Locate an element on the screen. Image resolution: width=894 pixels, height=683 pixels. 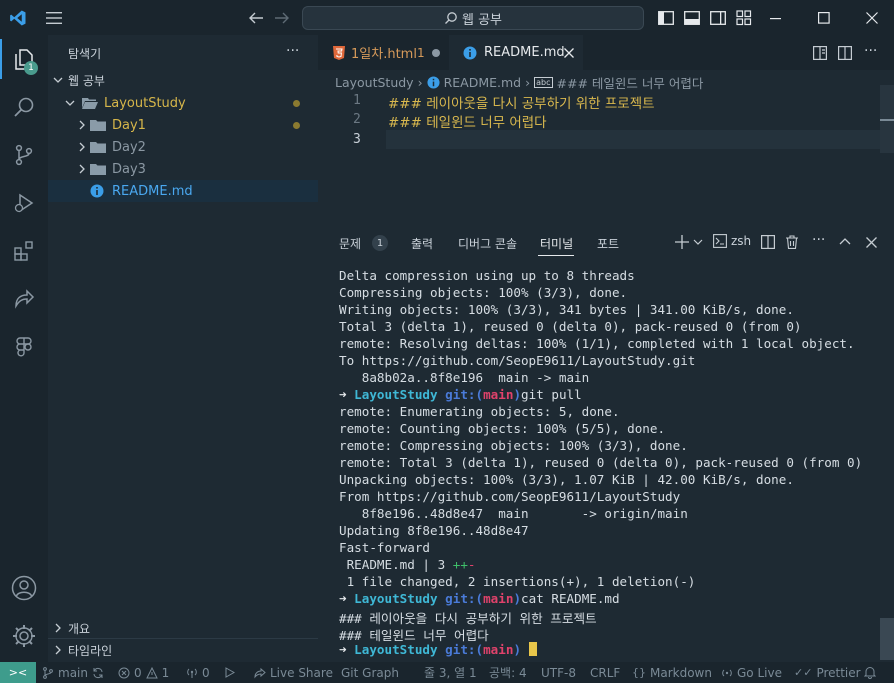
branch-indicator: main is located at coordinates (73, 672).